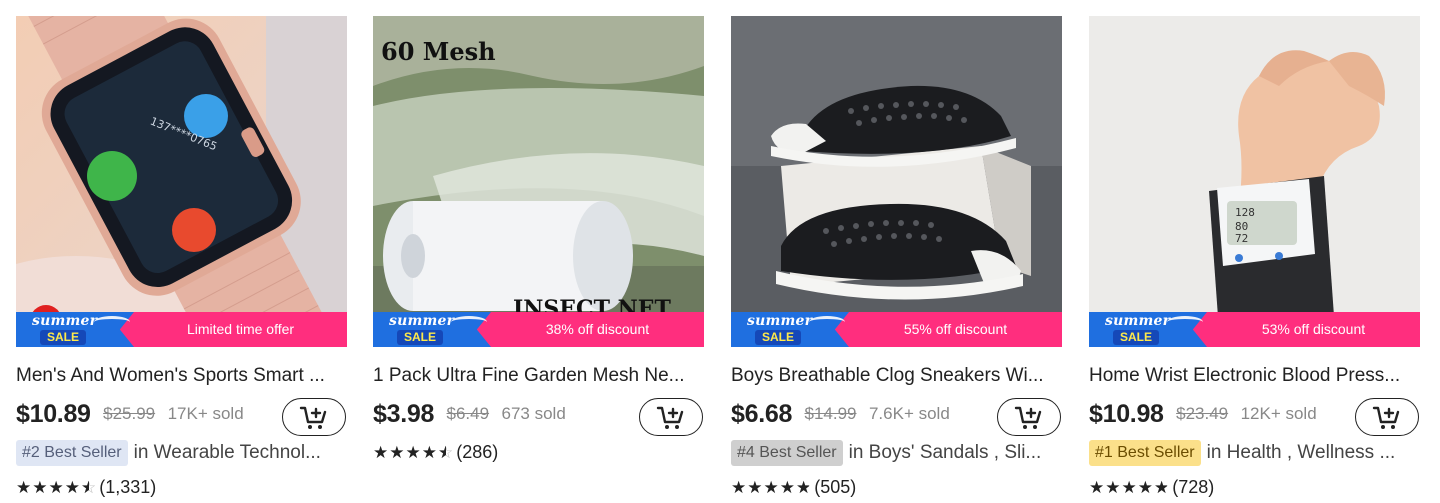 The image size is (1440, 503). I want to click on promo-banner: summer SALE Limited time offer, so click(181, 329).